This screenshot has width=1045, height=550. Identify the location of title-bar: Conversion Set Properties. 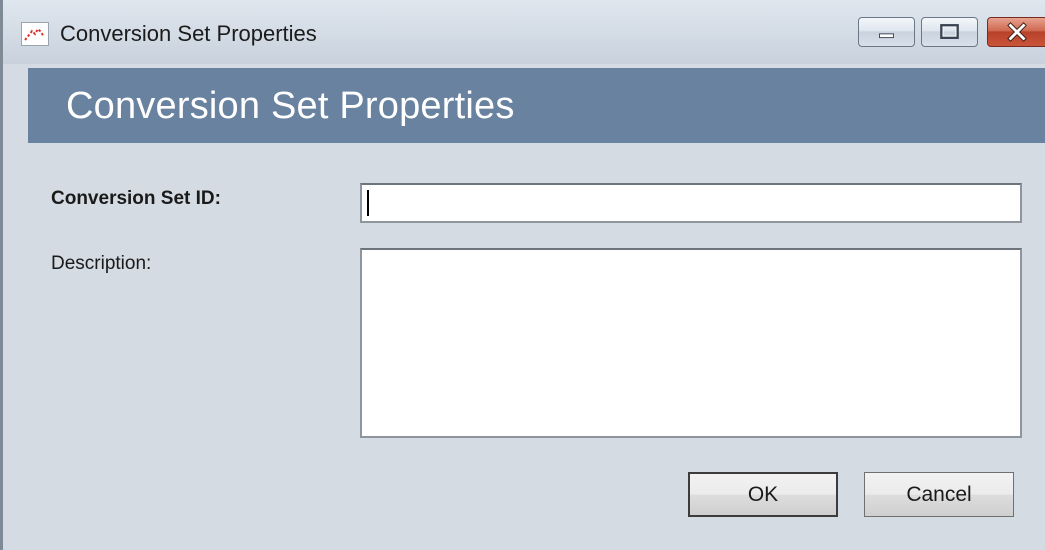
(524, 32).